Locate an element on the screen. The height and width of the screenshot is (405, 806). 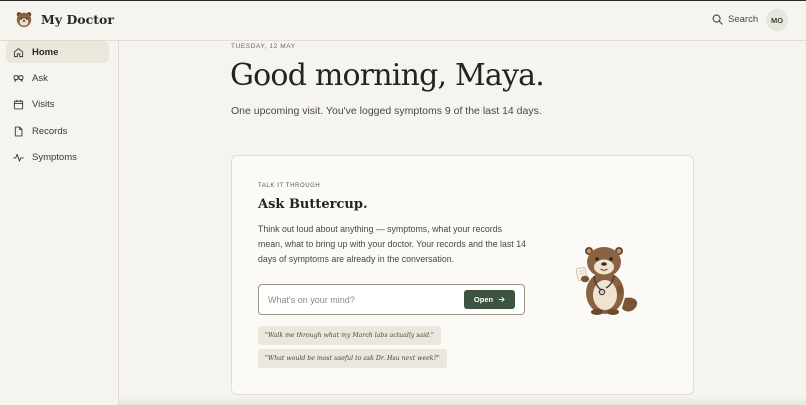
otter-doctor-illustration is located at coordinates (606, 281).